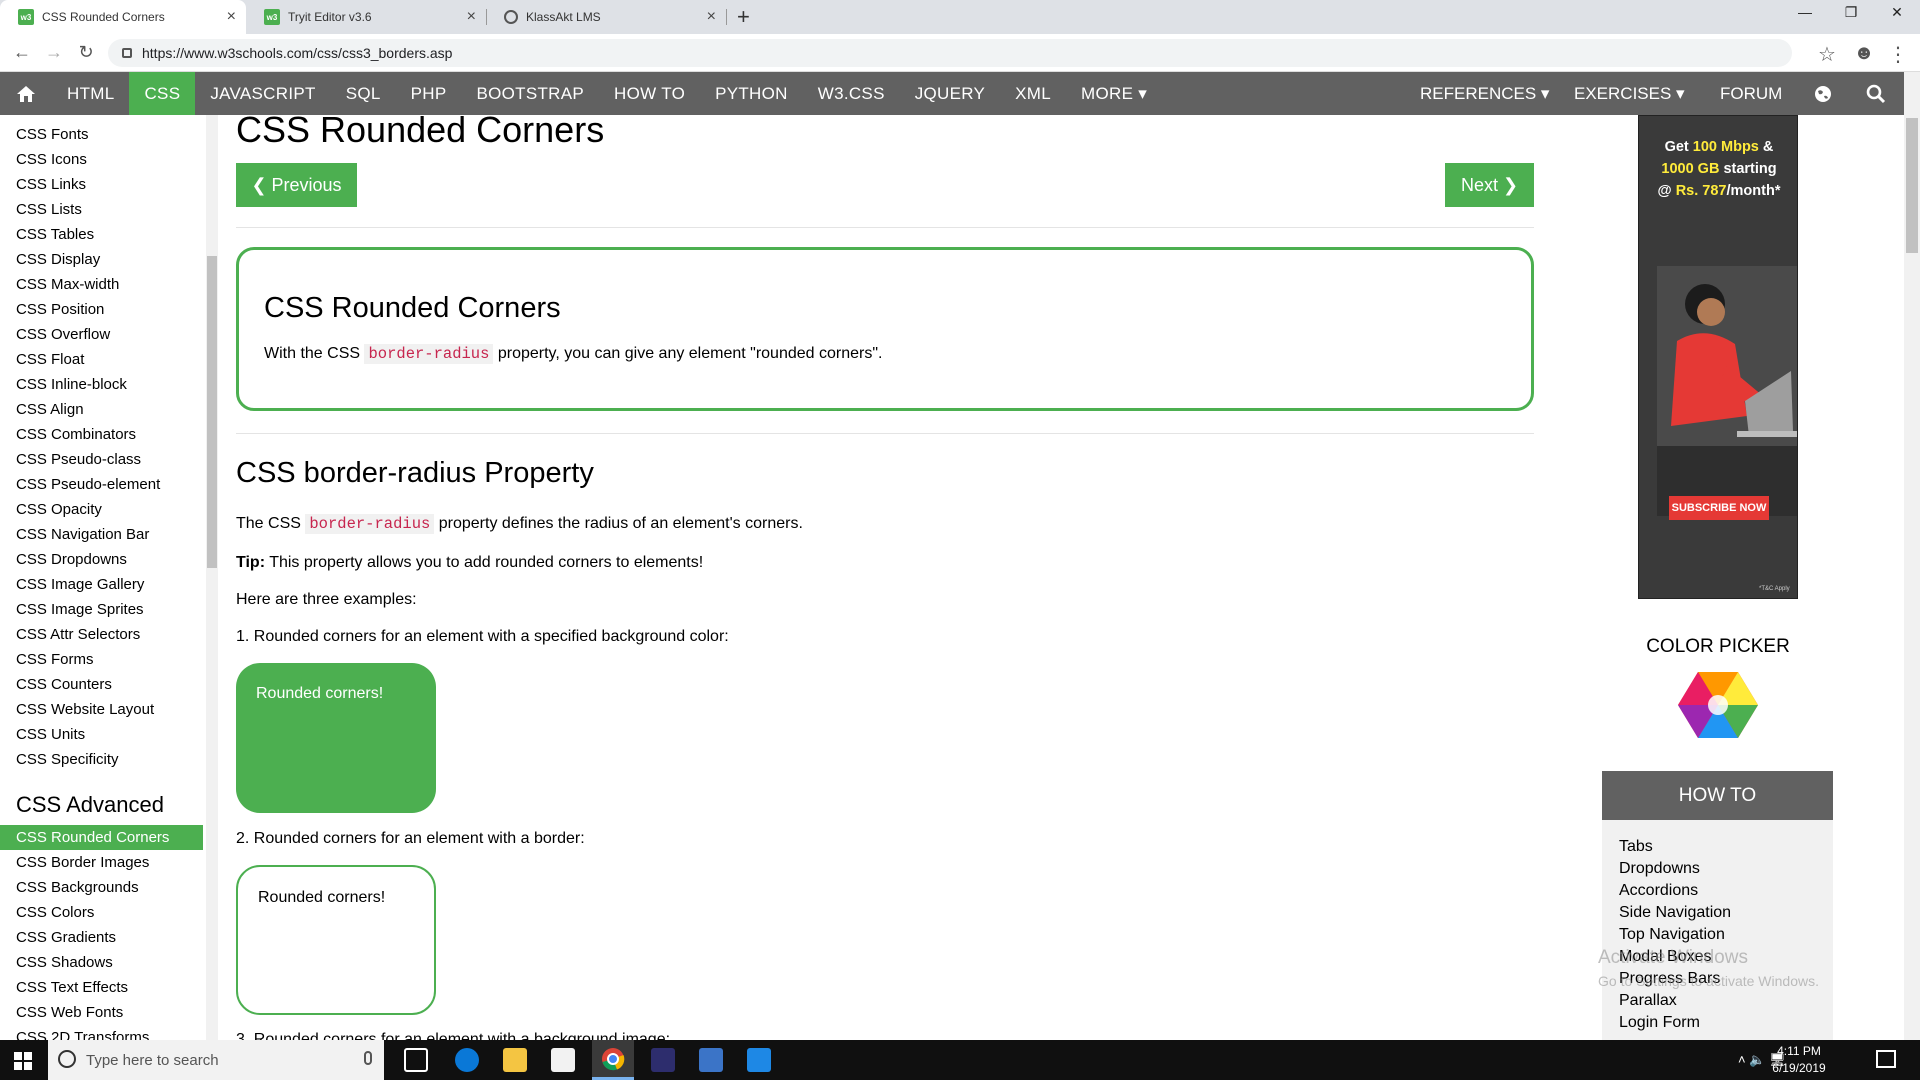  What do you see at coordinates (563, 17) in the screenshot?
I see `tab-label: KlassAkt LMS` at bounding box center [563, 17].